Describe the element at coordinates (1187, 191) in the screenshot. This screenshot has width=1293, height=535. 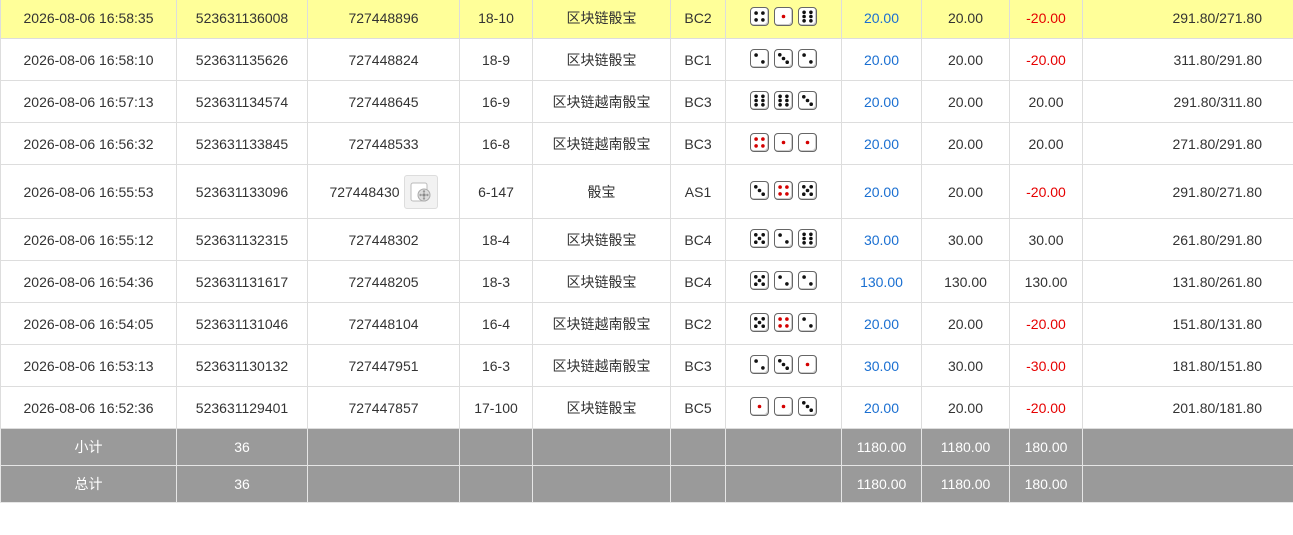
I see `balance-before-after: 291.80/271.80` at that location.